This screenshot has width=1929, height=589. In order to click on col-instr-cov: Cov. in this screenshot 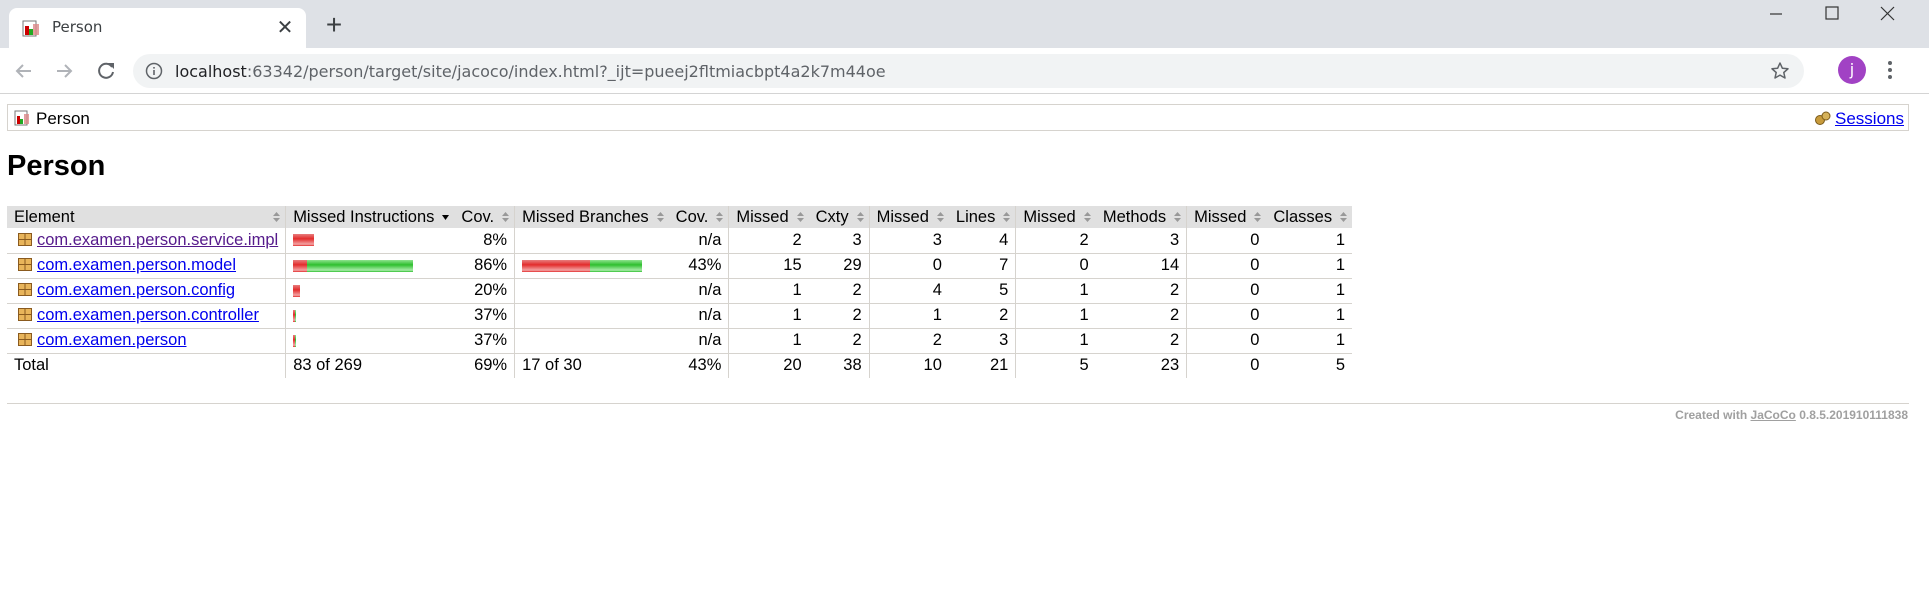, I will do `click(484, 217)`.